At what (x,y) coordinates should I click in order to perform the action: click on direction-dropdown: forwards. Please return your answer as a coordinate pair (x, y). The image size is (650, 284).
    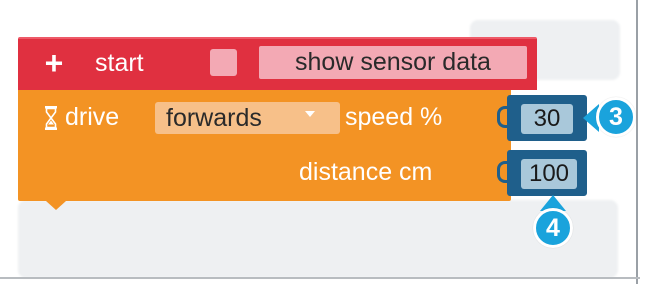
    Looking at the image, I should click on (247, 118).